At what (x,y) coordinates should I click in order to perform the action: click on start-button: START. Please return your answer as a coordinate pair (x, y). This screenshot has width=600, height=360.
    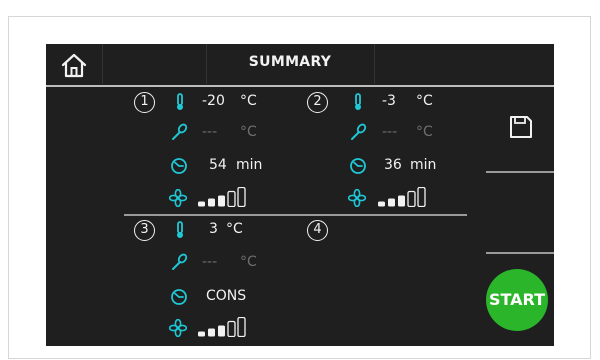
    Looking at the image, I should click on (517, 300).